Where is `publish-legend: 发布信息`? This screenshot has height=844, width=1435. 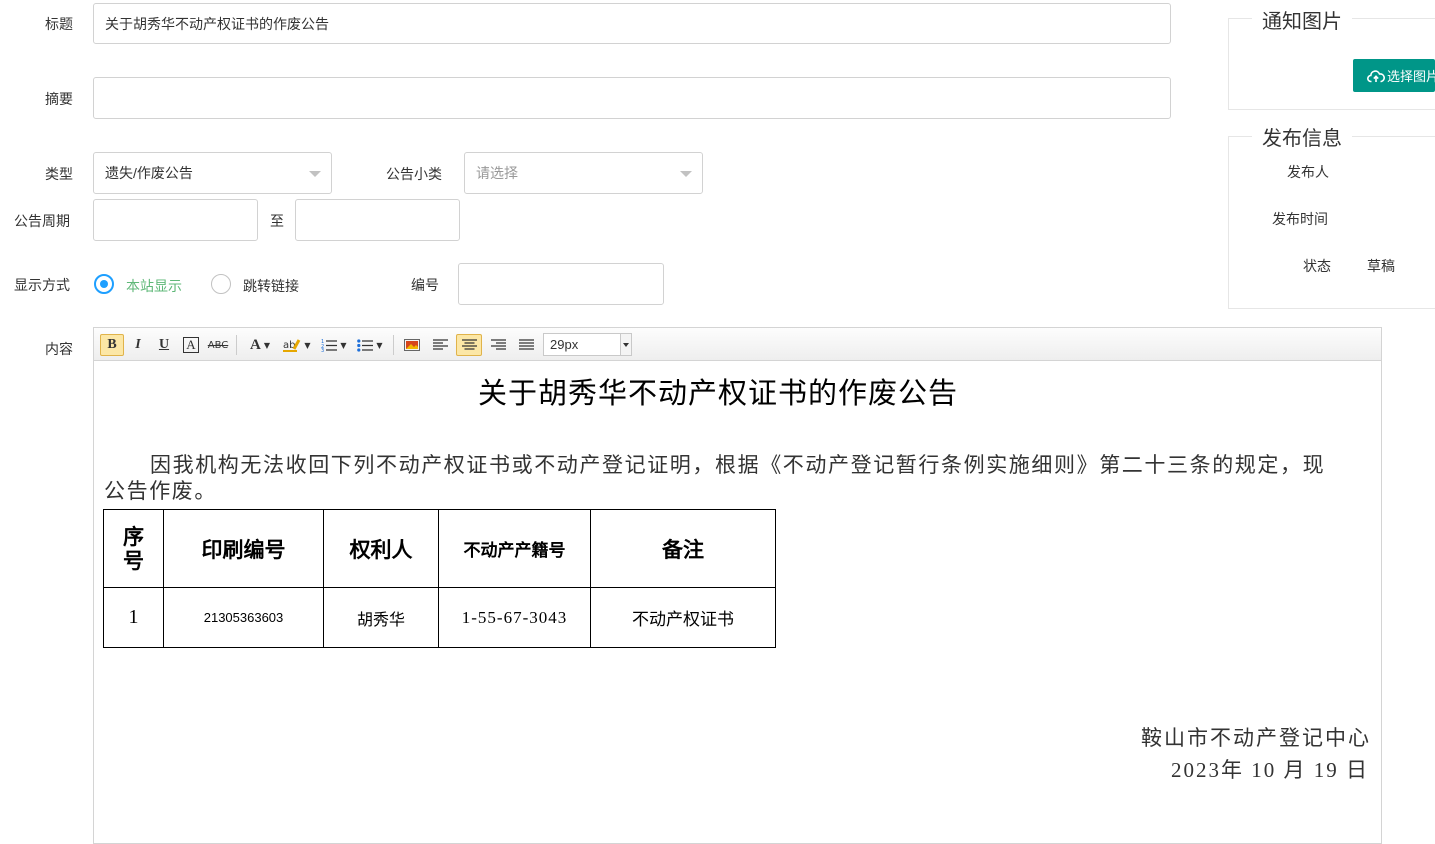
publish-legend: 发布信息 is located at coordinates (1302, 136).